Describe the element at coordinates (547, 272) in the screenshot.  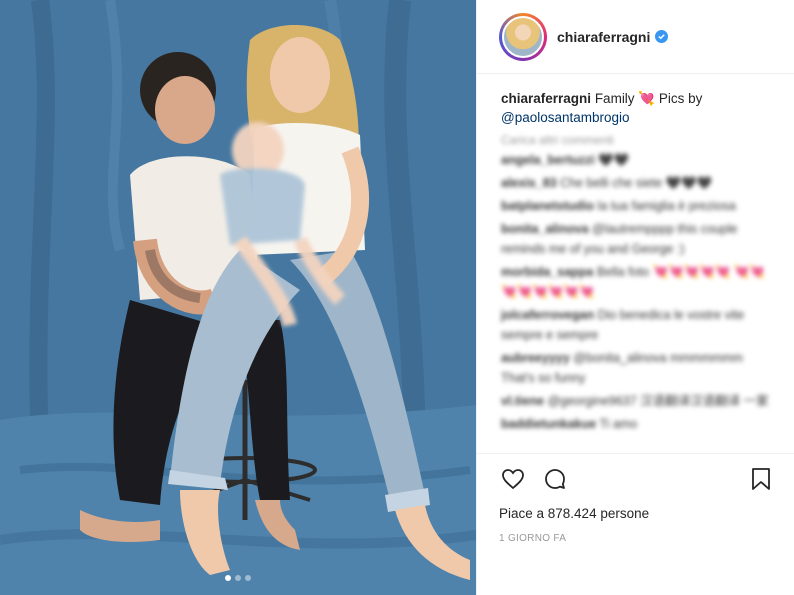
I see `comment-user: morbida_sappa` at that location.